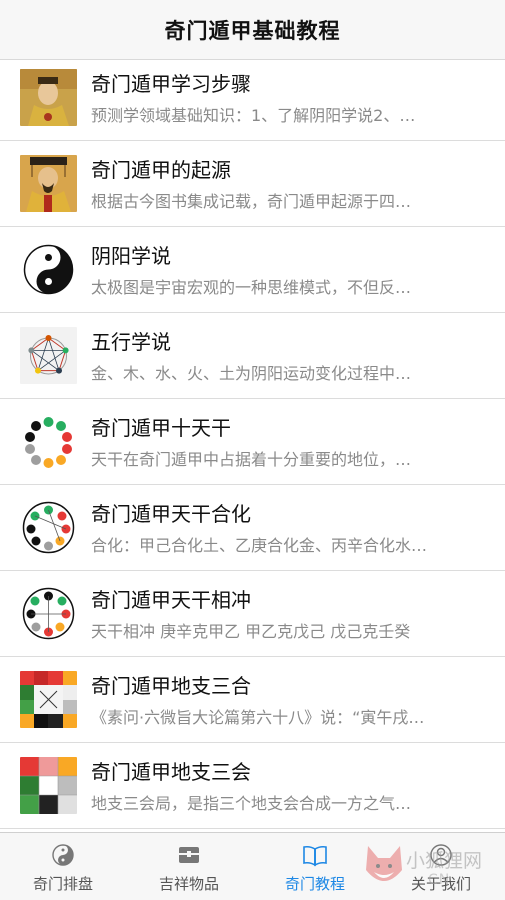 Image resolution: width=505 pixels, height=900 pixels. I want to click on list-item-title: 奇门遁甲学习步骤, so click(171, 84).